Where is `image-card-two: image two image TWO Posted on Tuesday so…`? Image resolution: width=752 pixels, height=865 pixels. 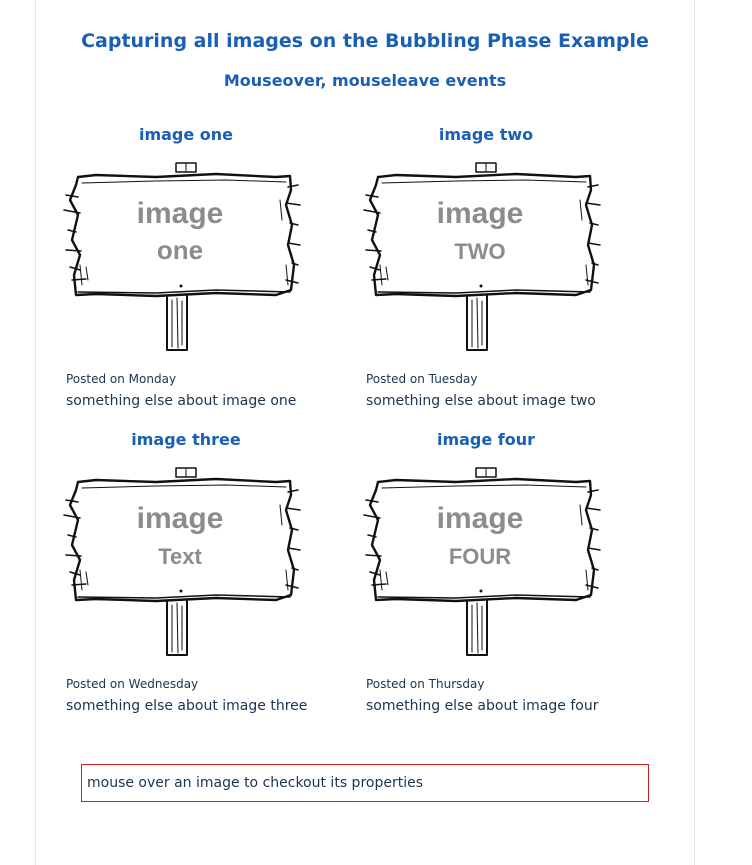 image-card-two: image two image TWO Posted on Tuesday so… is located at coordinates (486, 275).